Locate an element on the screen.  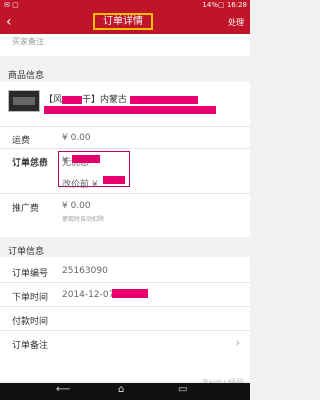
shipping-value: ¥ 0.00 is located at coordinates (76, 138).